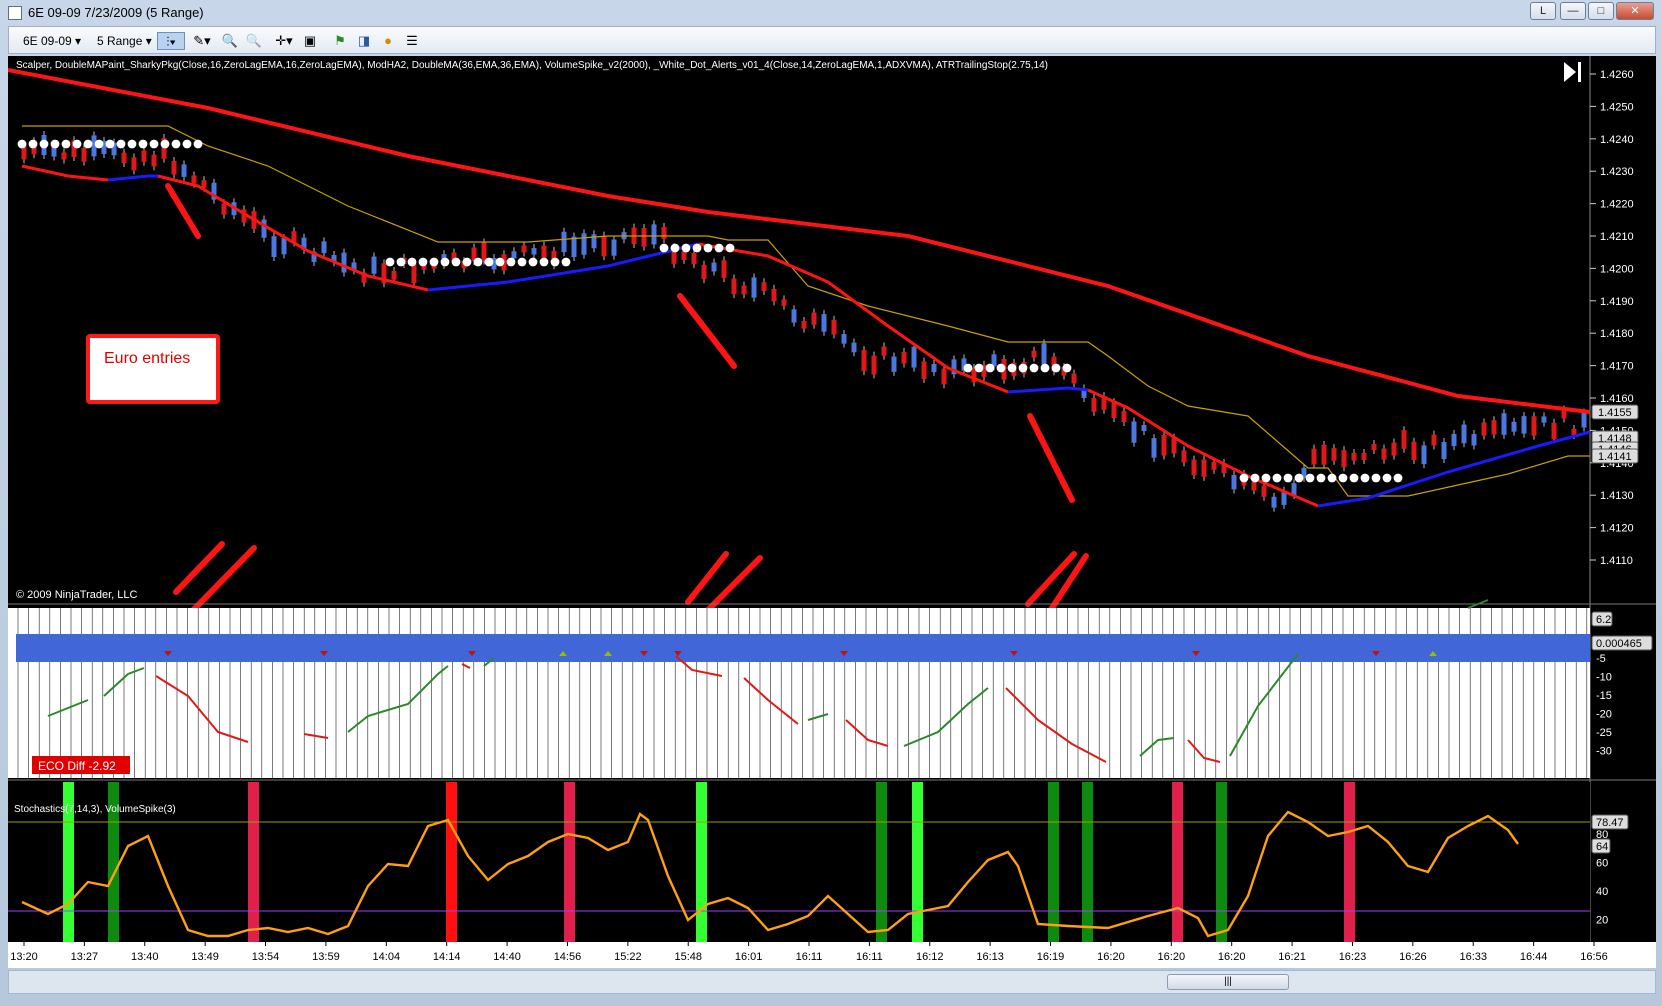 The height and width of the screenshot is (1006, 1662). I want to click on instrument-label: 6E 09-09, so click(47, 41).